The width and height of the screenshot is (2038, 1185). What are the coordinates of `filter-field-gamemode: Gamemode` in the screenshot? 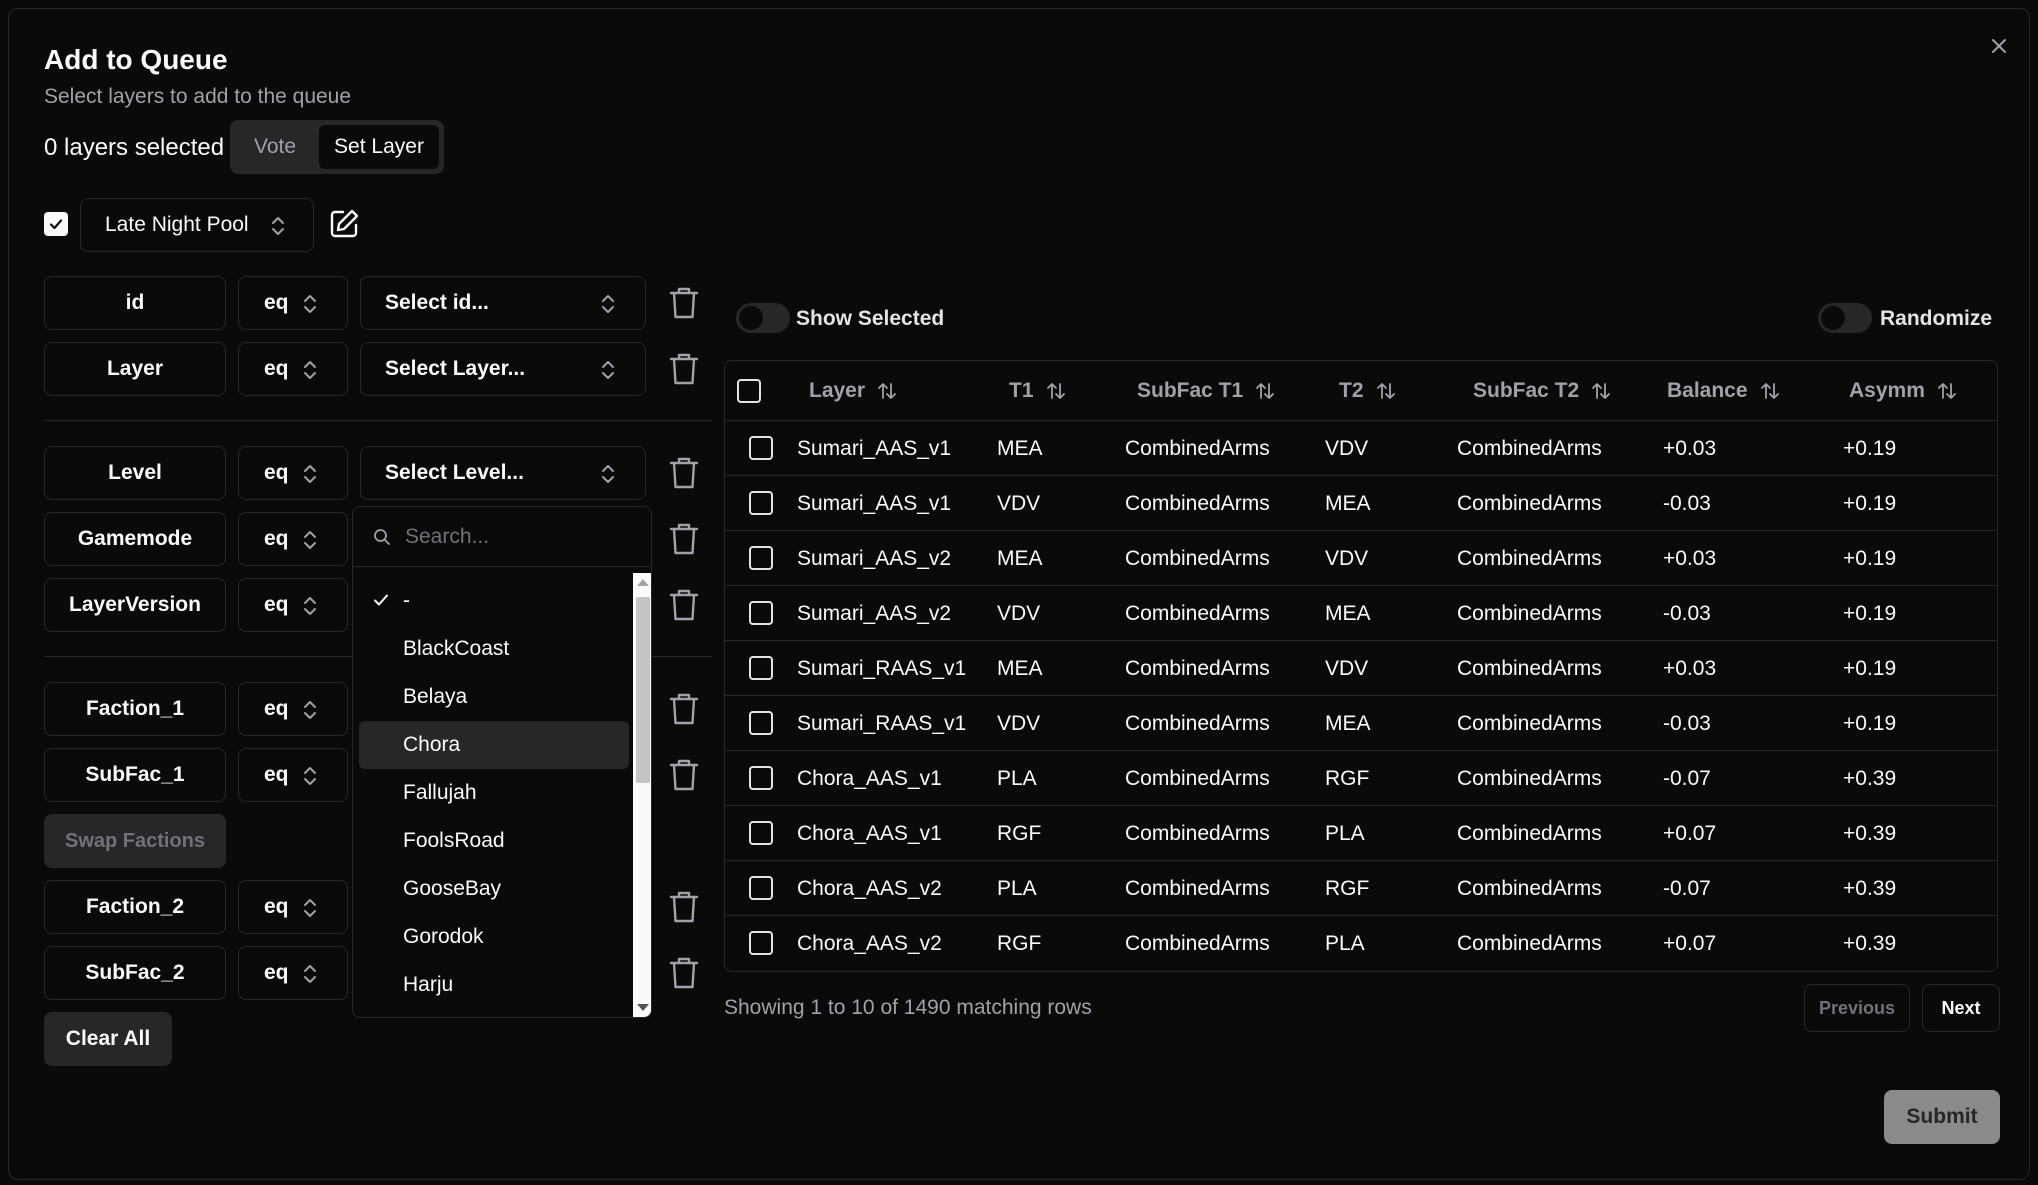 It's located at (135, 539).